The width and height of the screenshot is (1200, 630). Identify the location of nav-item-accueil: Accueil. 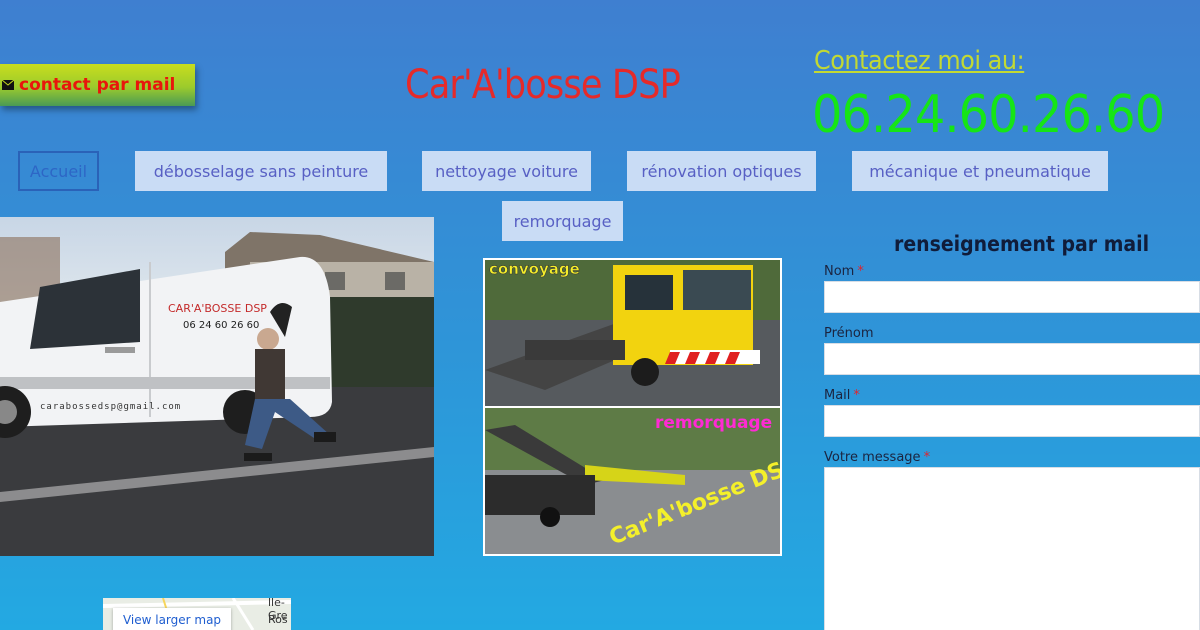
(58, 171).